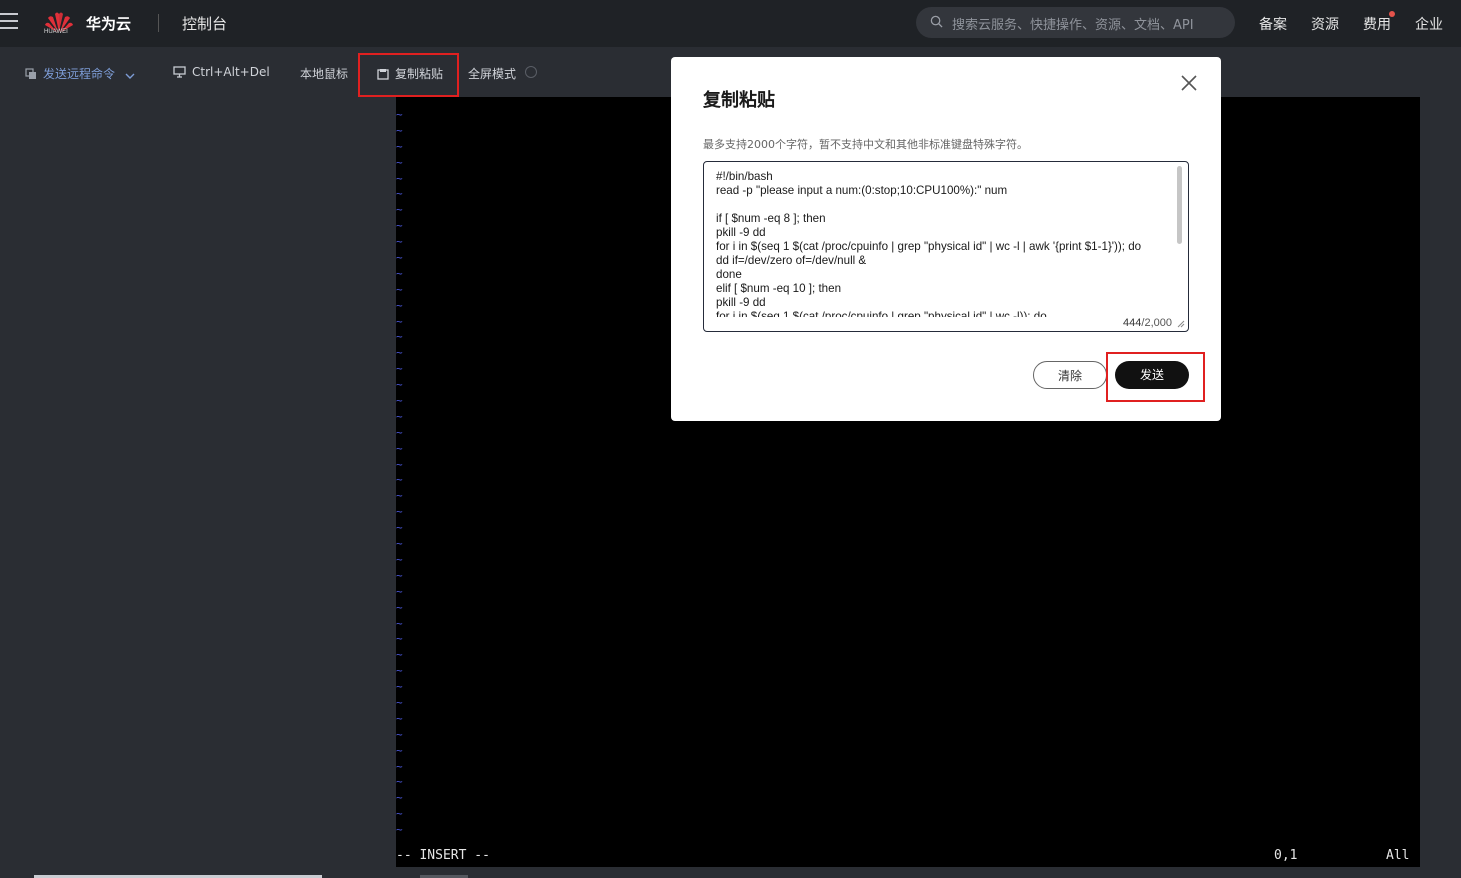 The height and width of the screenshot is (878, 1461). Describe the element at coordinates (1189, 83) in the screenshot. I see `close-icon` at that location.